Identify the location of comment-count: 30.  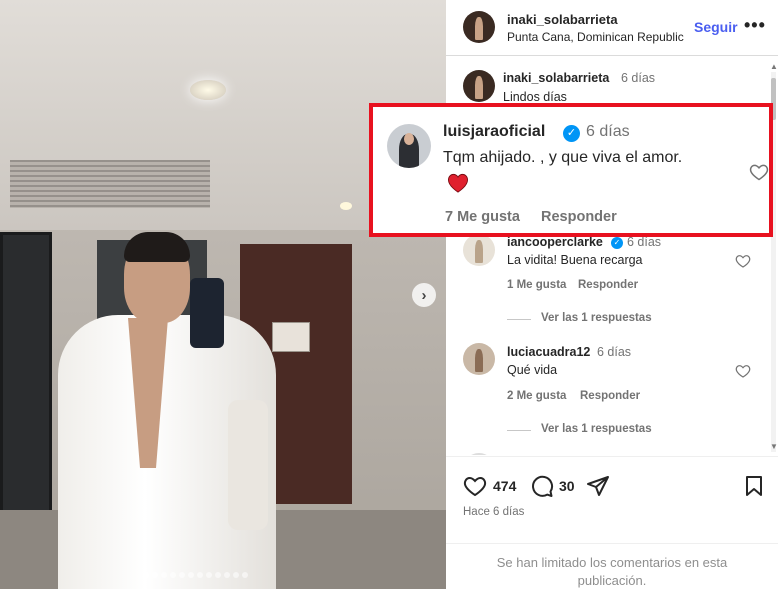
(567, 486).